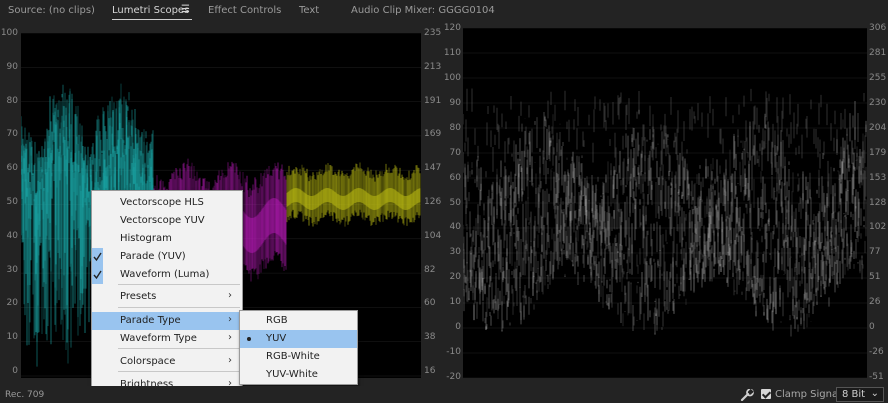 This screenshot has width=888, height=403. Describe the element at coordinates (875, 277) in the screenshot. I see `axis-tick-label: 51` at that location.